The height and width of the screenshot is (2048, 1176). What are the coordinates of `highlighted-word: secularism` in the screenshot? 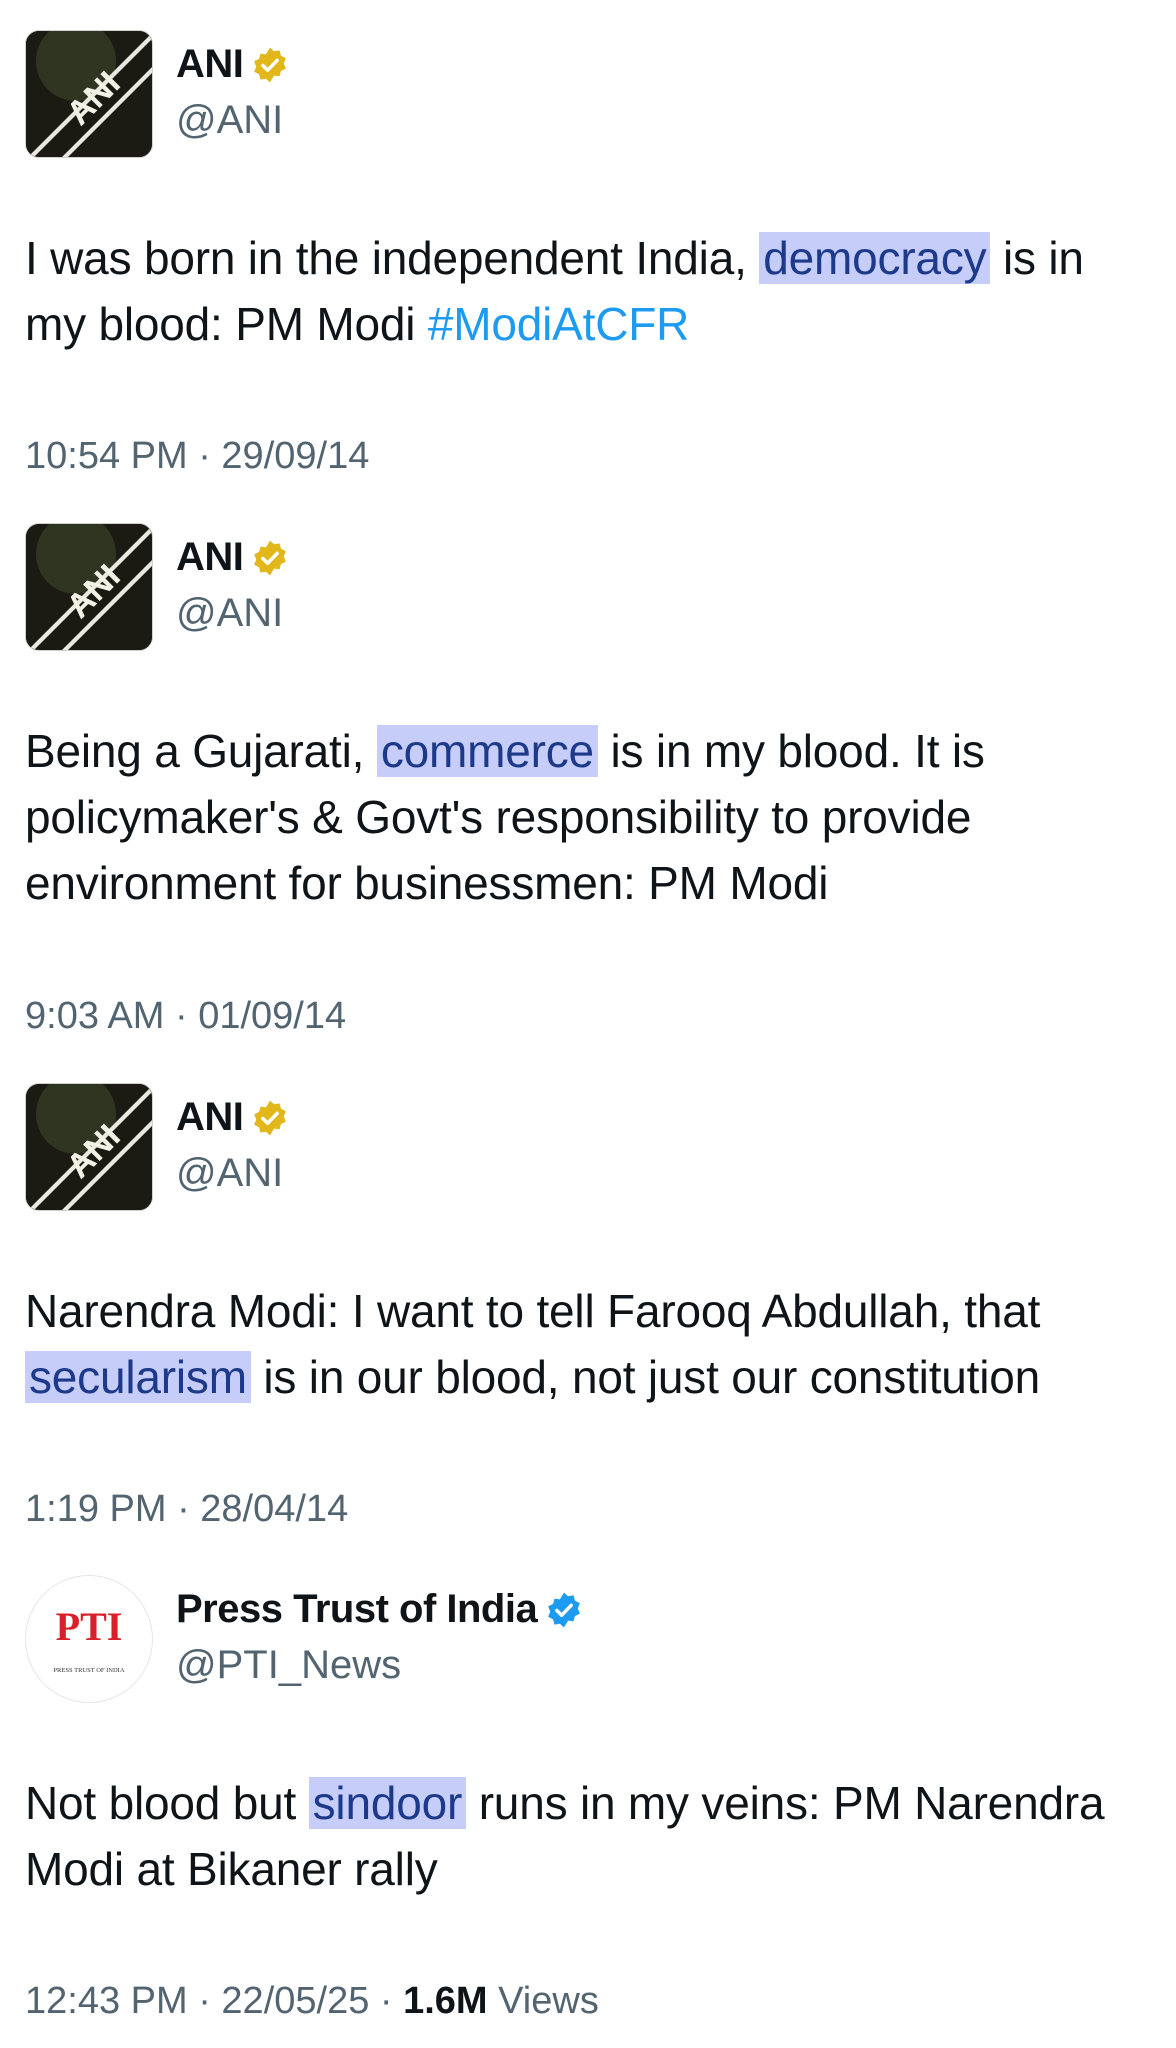 It's located at (138, 1377).